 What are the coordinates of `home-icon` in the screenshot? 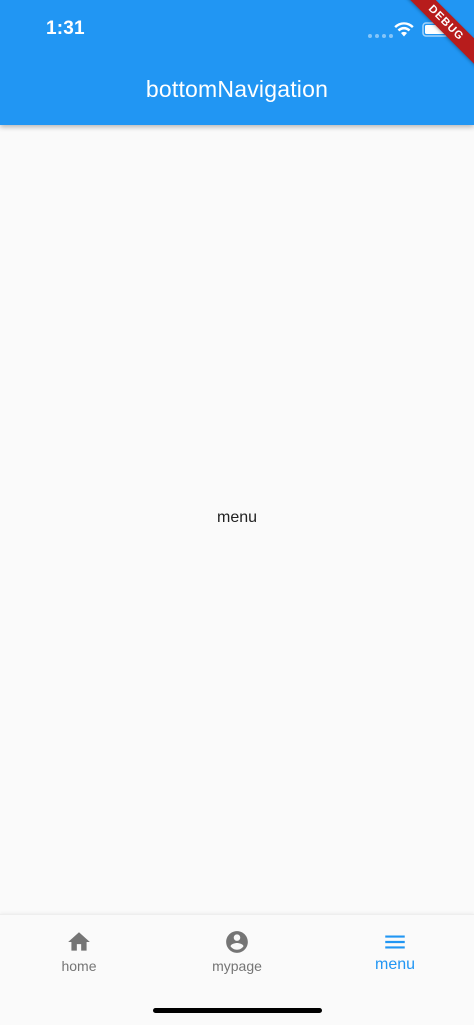 It's located at (79, 941).